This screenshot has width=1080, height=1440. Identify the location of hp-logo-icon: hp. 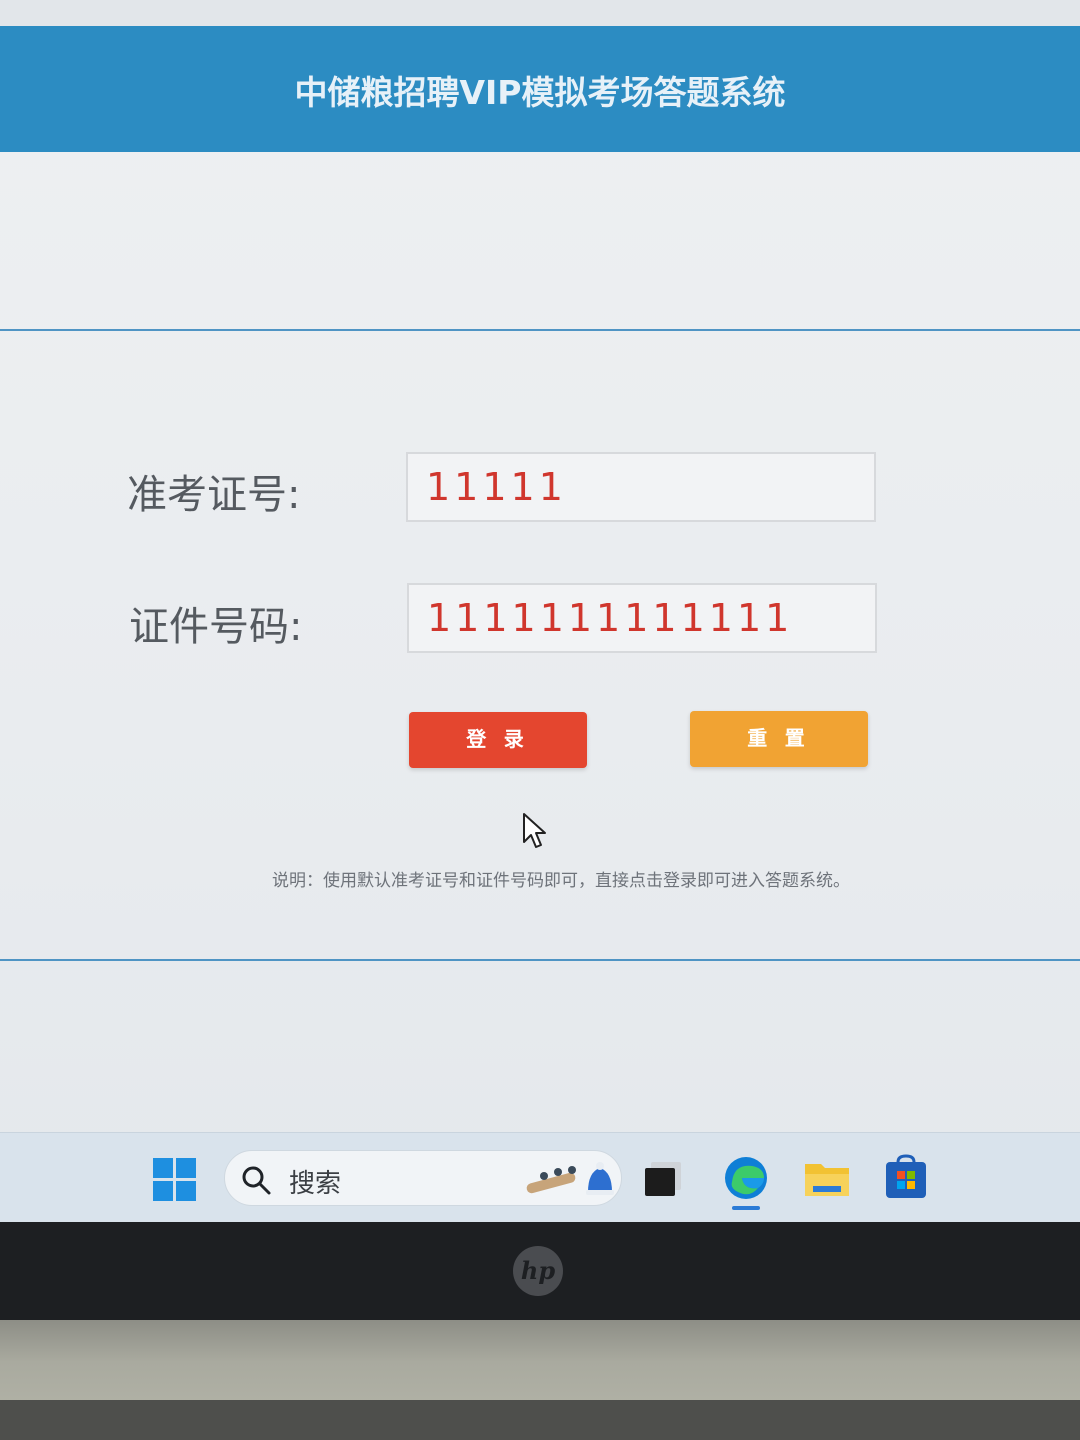
(538, 1271).